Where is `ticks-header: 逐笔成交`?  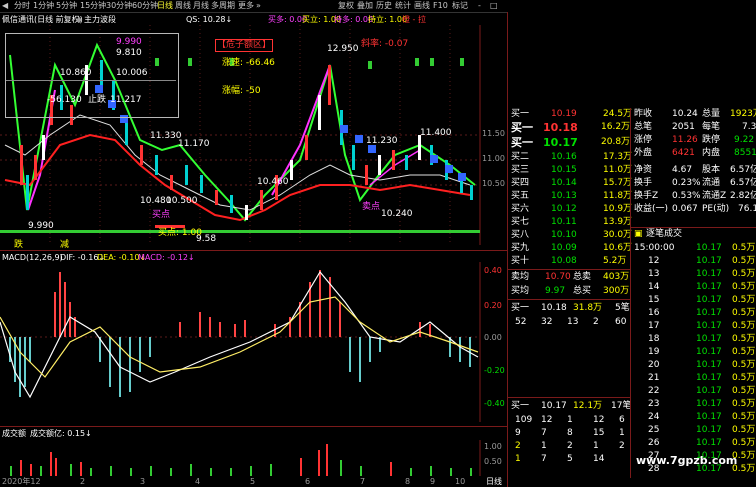
ticks-header: 逐笔成交 is located at coordinates (664, 234).